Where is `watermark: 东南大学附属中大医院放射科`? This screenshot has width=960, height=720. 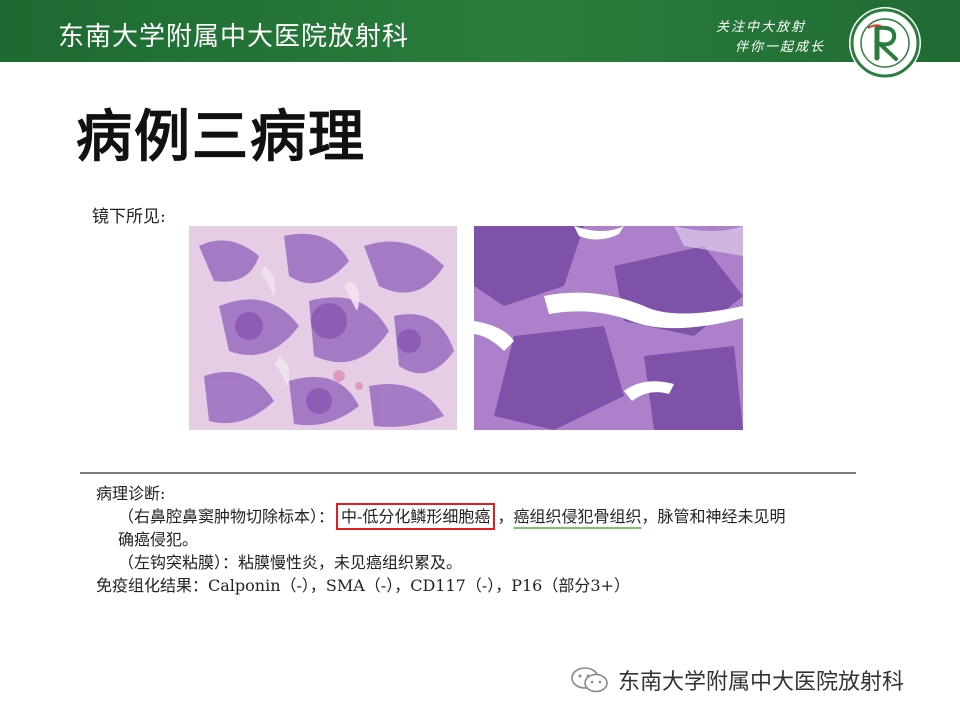
watermark: 东南大学附属中大医院放射科 is located at coordinates (737, 680).